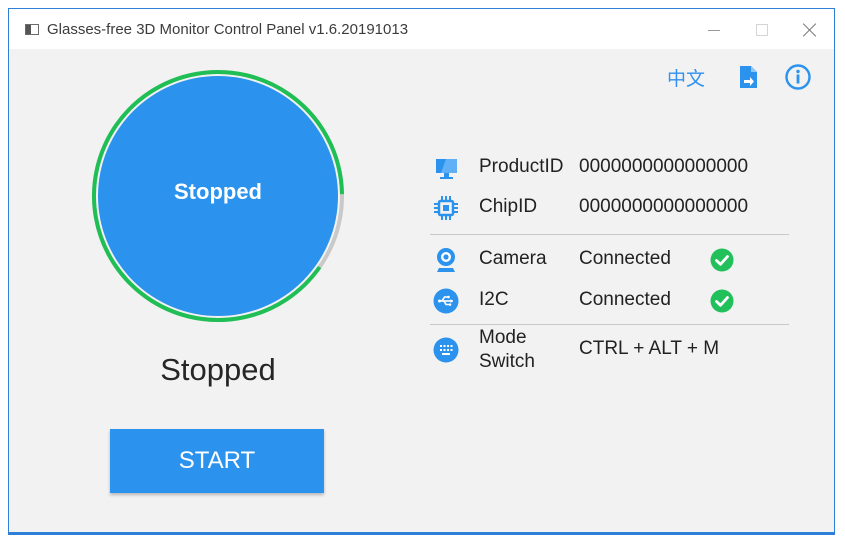 This screenshot has width=845, height=539. I want to click on maximize-button, so click(762, 30).